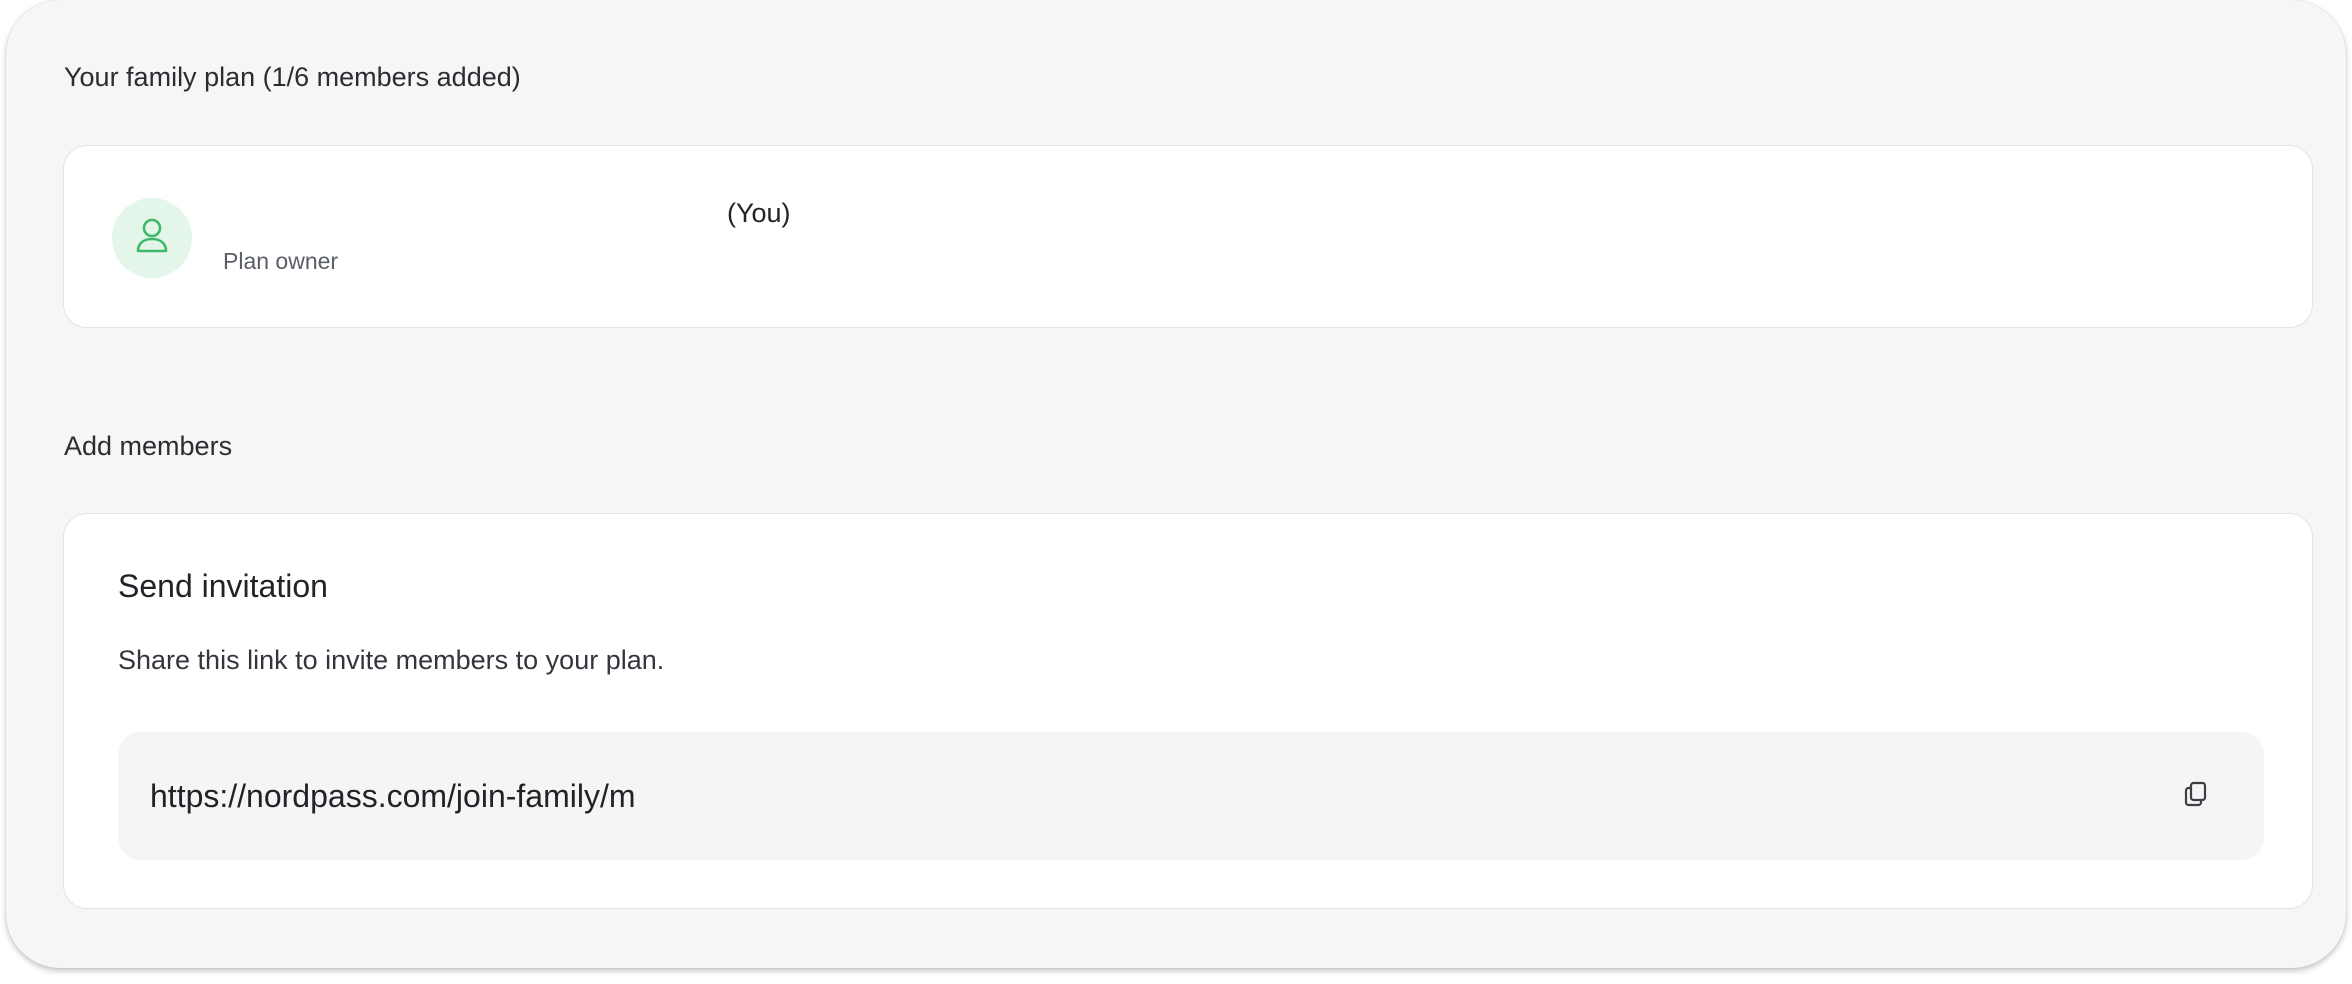  I want to click on invitation-link-text: https://nordpass.com/join-family/m, so click(393, 796).